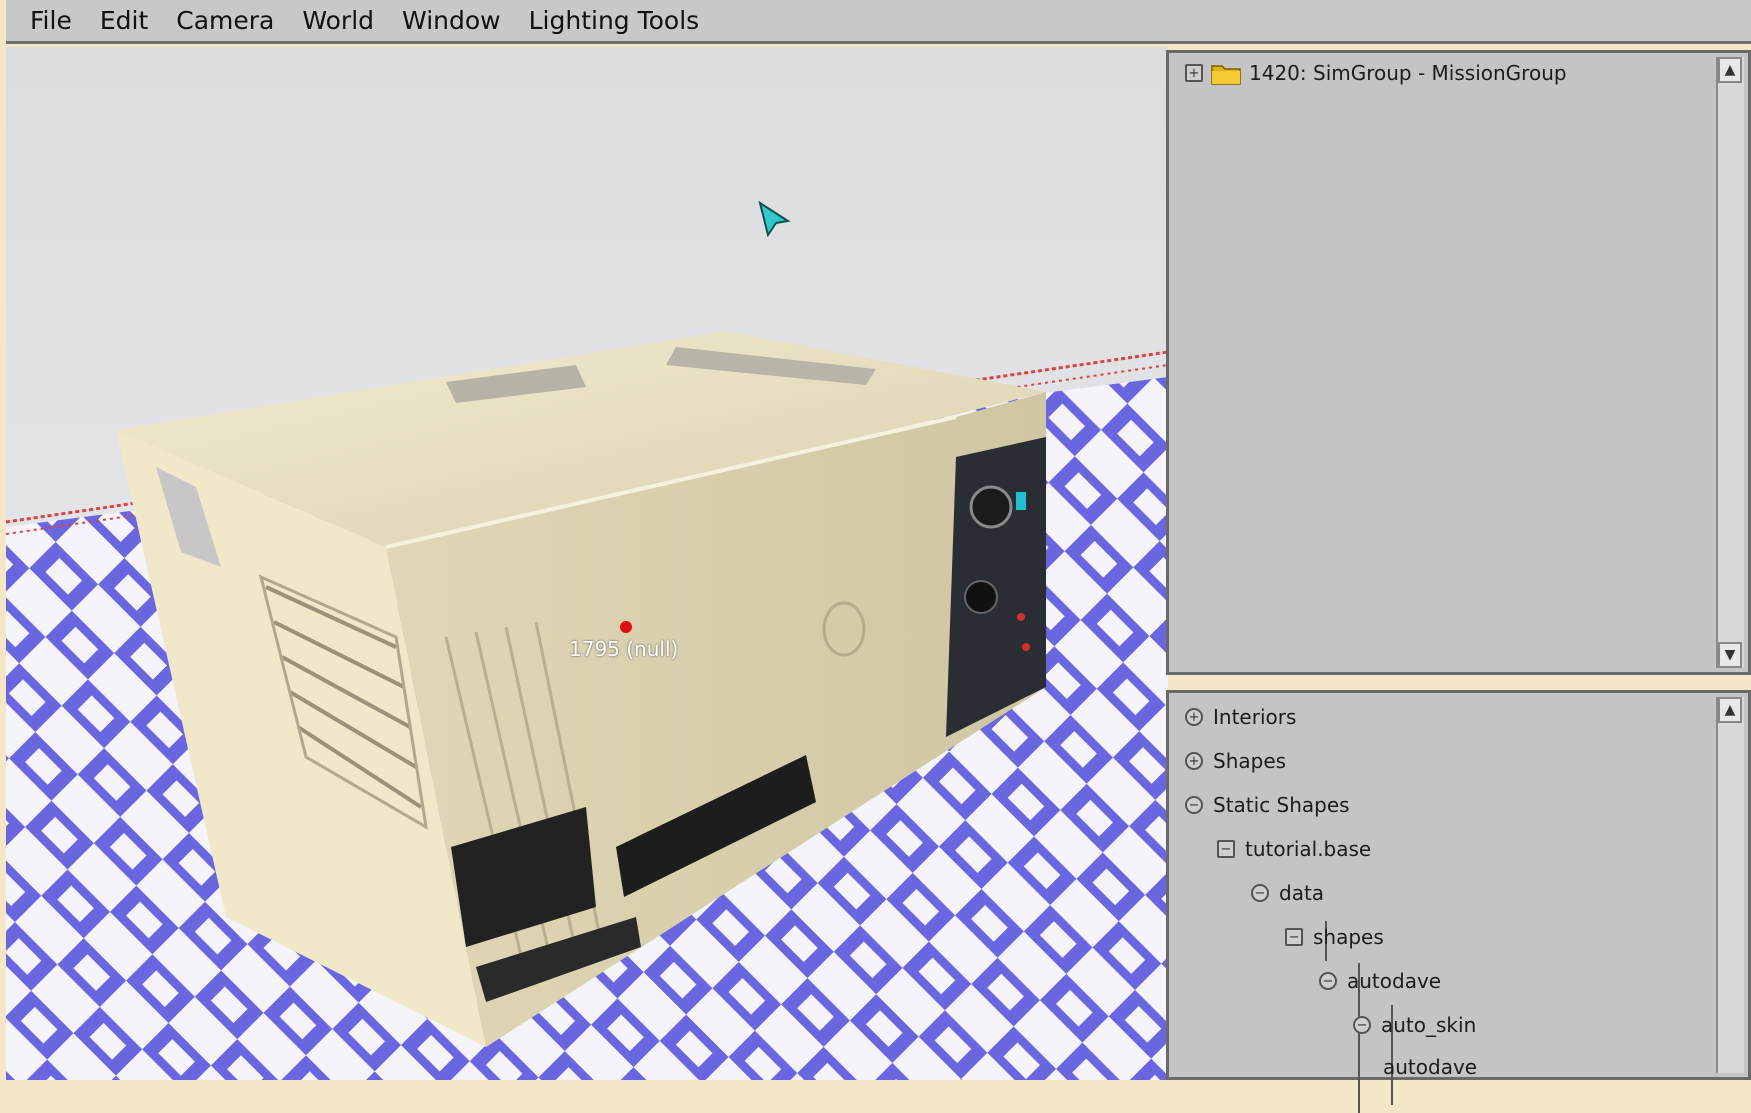 This screenshot has width=1751, height=1113. I want to click on scroll-down-icon: ▼, so click(1730, 655).